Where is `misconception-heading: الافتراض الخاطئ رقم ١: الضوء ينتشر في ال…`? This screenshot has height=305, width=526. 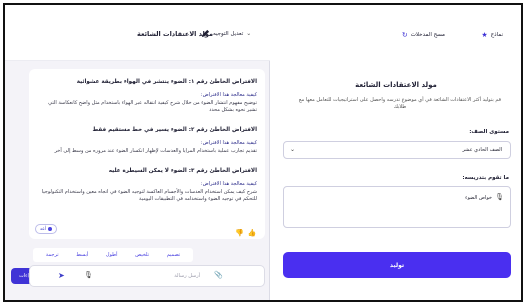 misconception-heading: الافتراض الخاطئ رقم ١: الضوء ينتشر في ال… is located at coordinates (166, 82).